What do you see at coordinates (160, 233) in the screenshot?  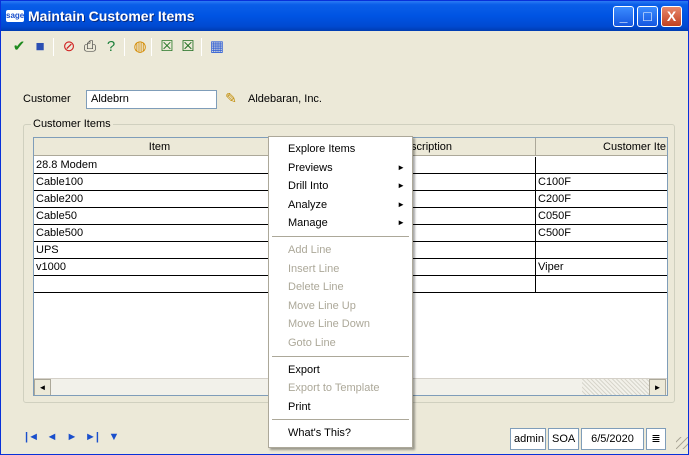 I see `table-cell: Cable500` at bounding box center [160, 233].